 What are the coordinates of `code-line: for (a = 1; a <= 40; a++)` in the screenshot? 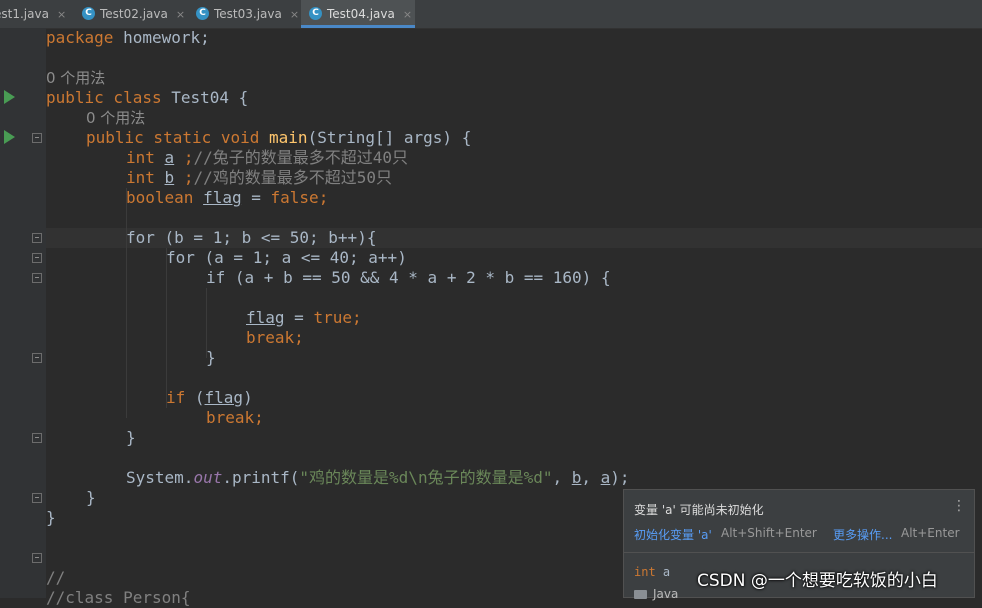 It's located at (286, 257).